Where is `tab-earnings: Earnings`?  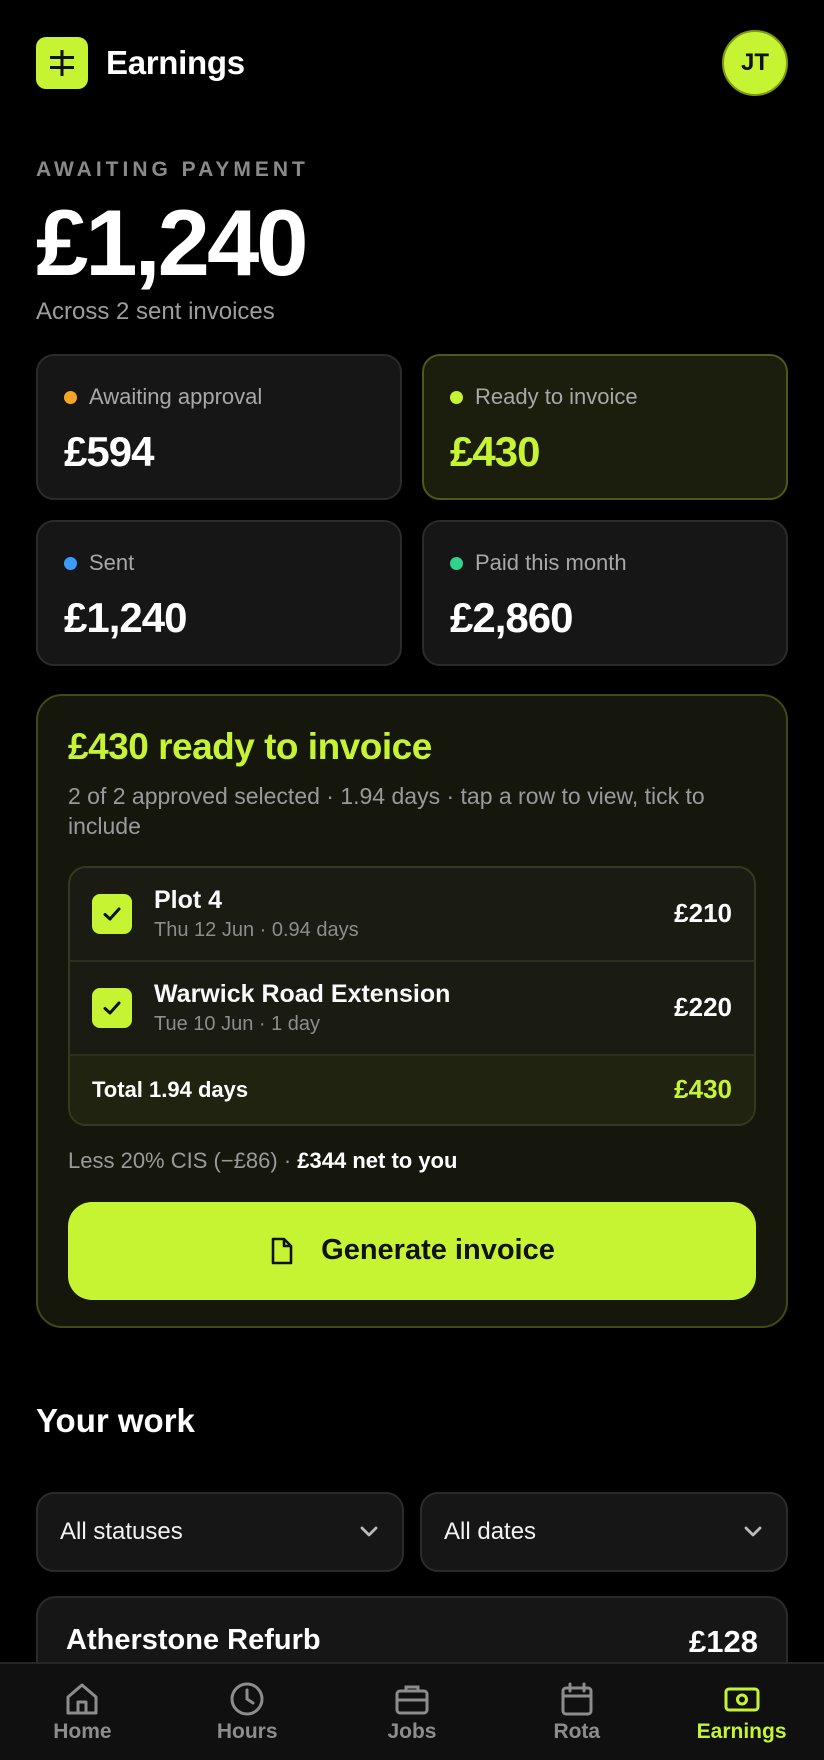 tab-earnings: Earnings is located at coordinates (742, 1712).